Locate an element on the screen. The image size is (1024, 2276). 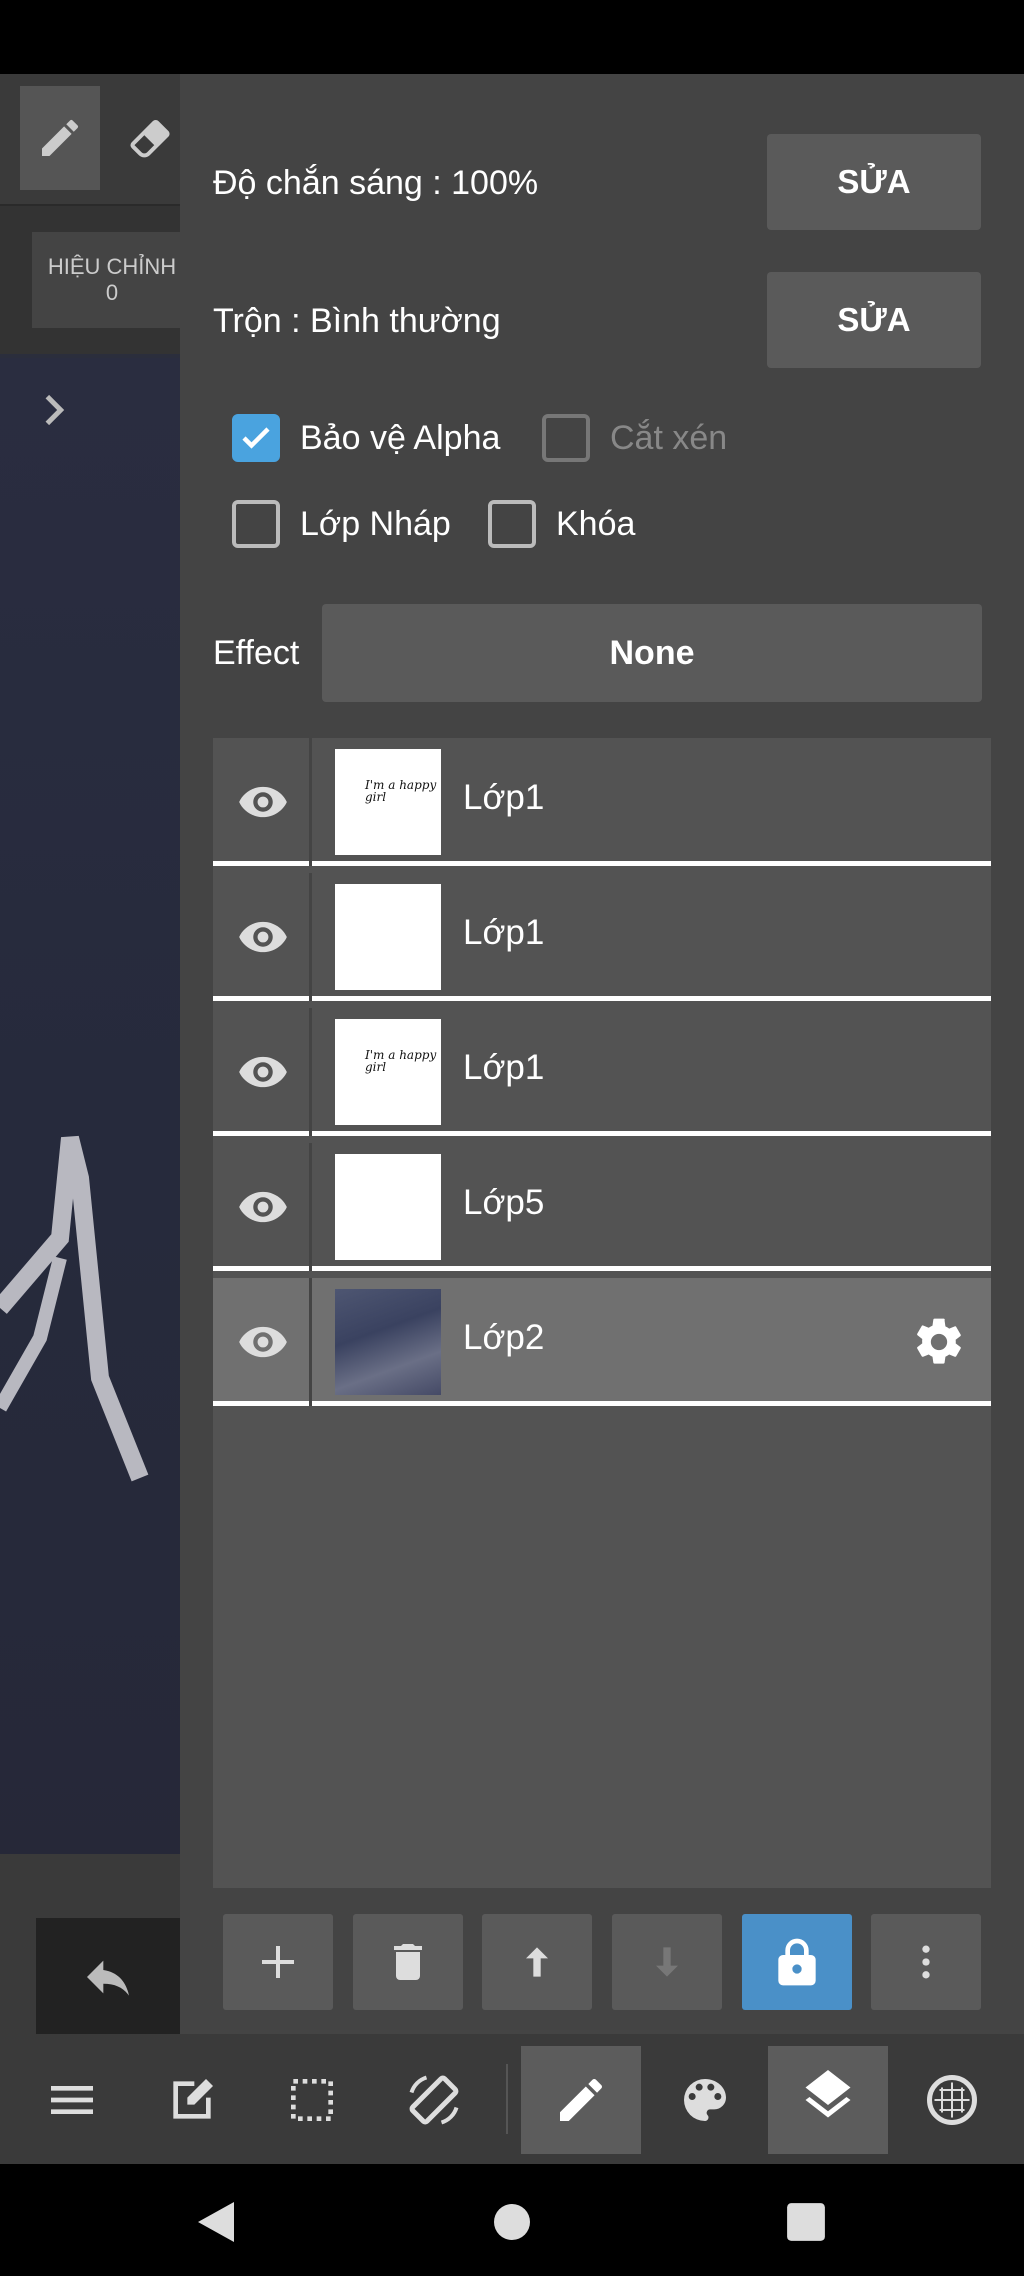
move-layer-up-button is located at coordinates (537, 1962).